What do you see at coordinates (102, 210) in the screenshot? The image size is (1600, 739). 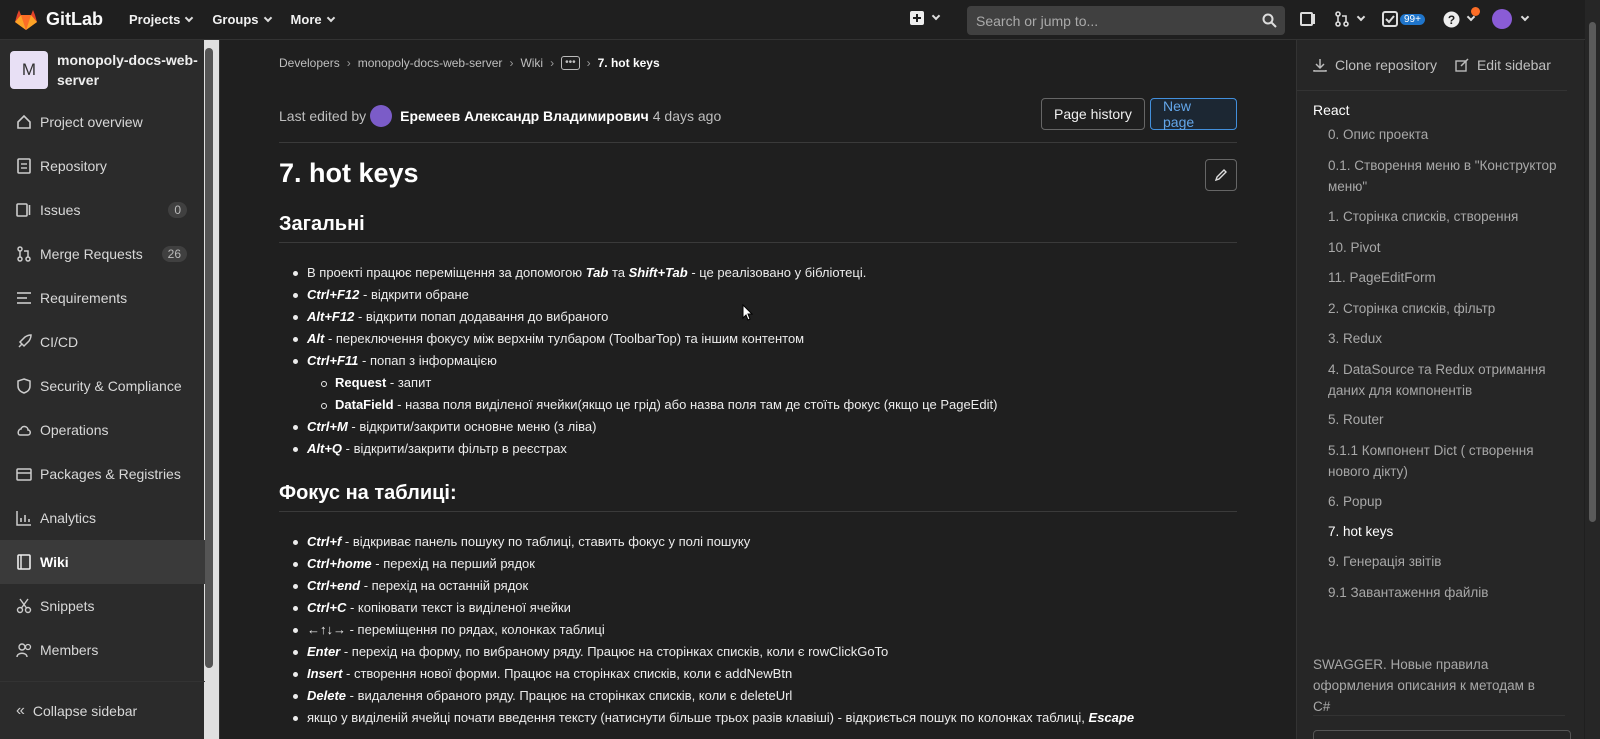 I see `sidebar-item-issues: Issues 0` at bounding box center [102, 210].